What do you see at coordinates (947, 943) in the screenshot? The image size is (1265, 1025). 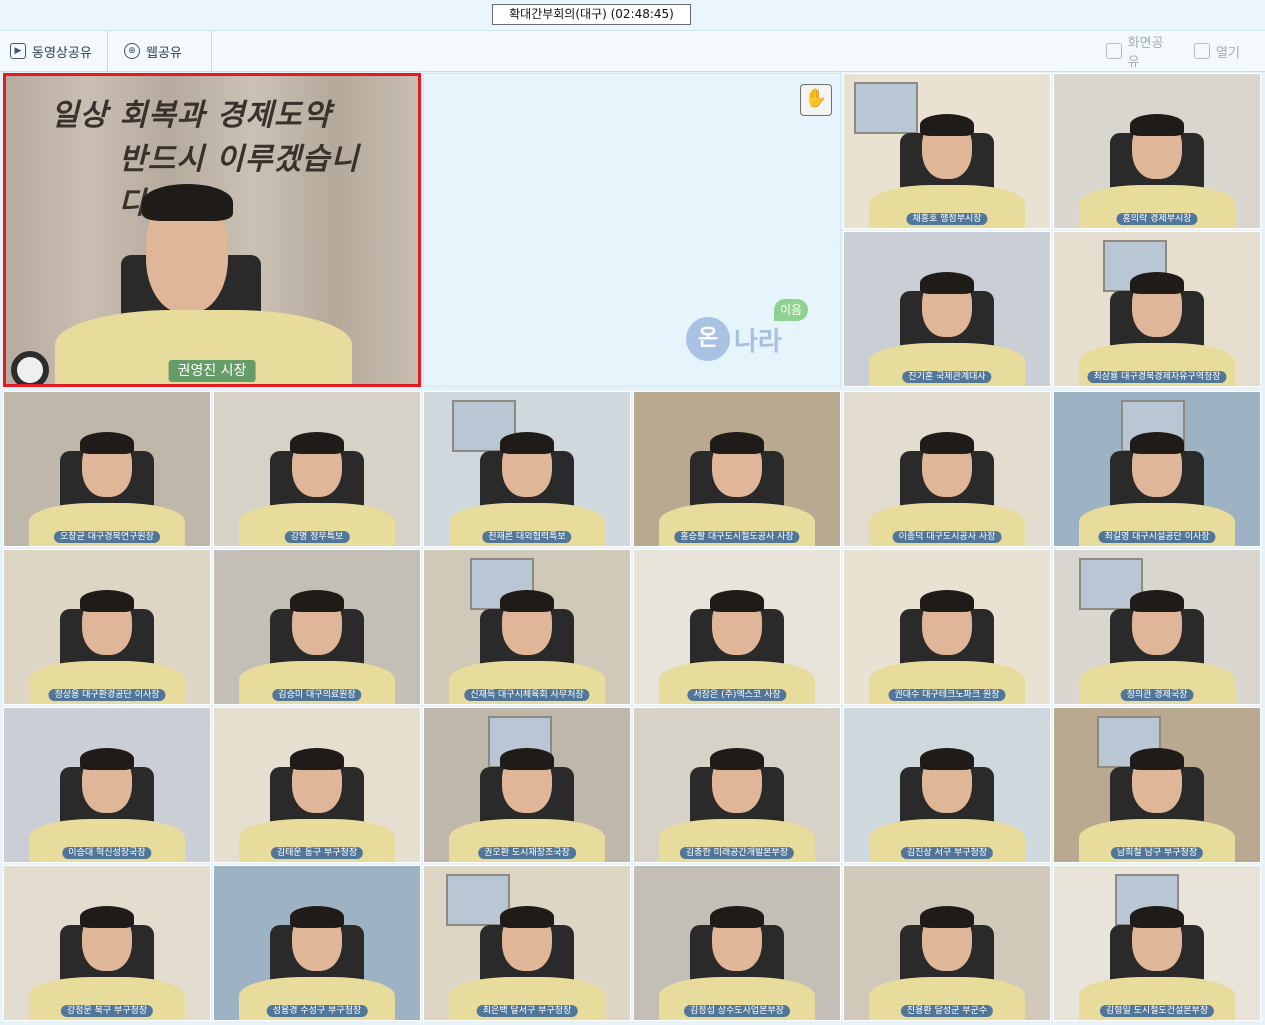 I see `participant-tile: 진용환 달성군 부군수` at bounding box center [947, 943].